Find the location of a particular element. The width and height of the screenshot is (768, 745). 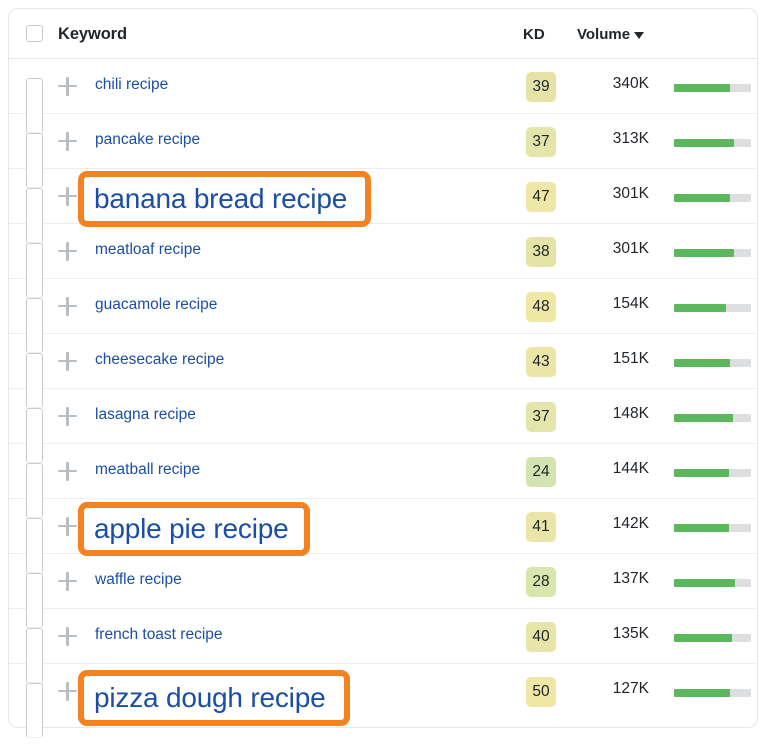

keyword-link: french toast recipe is located at coordinates (159, 635).